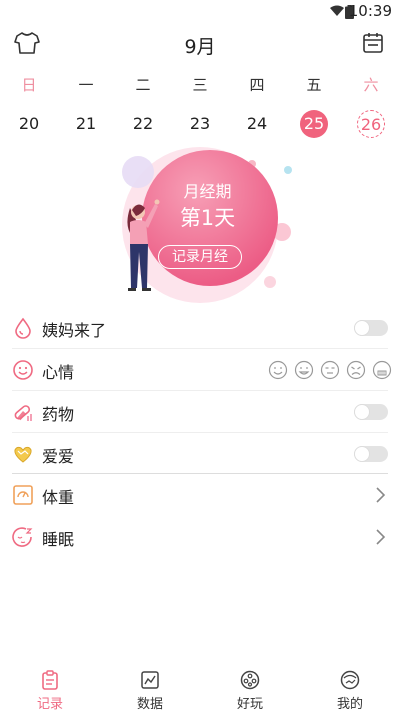 The height and width of the screenshot is (712, 400). I want to click on date-row: 20 21 22 23 24 25 26, so click(200, 124).